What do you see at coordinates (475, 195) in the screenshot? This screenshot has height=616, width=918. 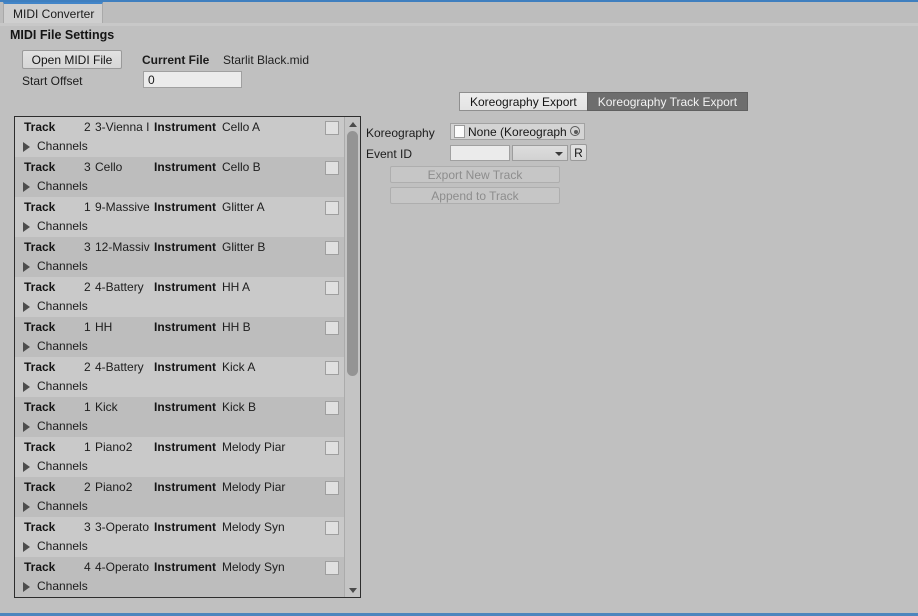 I see `append-to-track-button: Append to Track` at bounding box center [475, 195].